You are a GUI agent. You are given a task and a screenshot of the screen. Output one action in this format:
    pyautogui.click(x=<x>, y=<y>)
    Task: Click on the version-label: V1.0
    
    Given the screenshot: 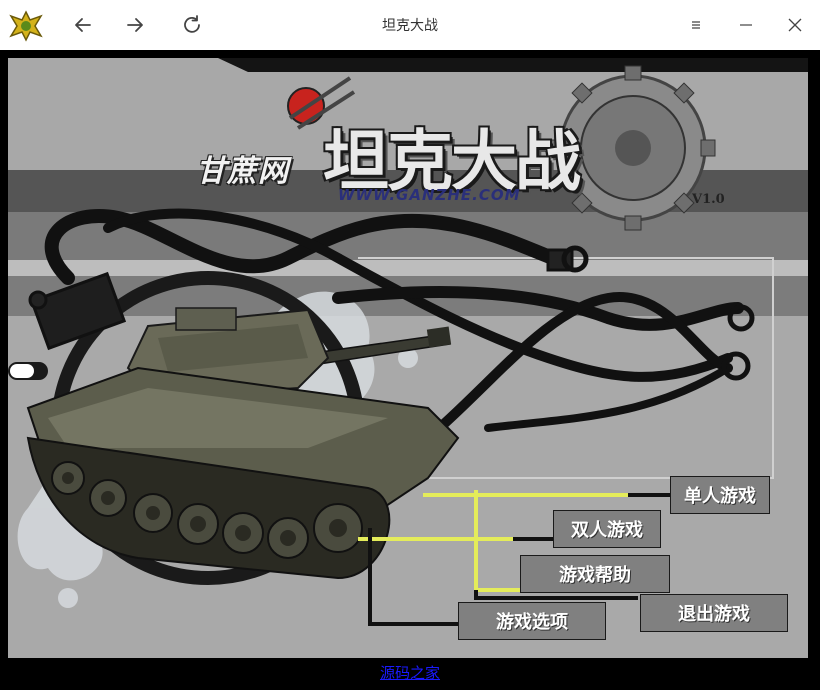 What is the action you would take?
    pyautogui.click(x=708, y=199)
    